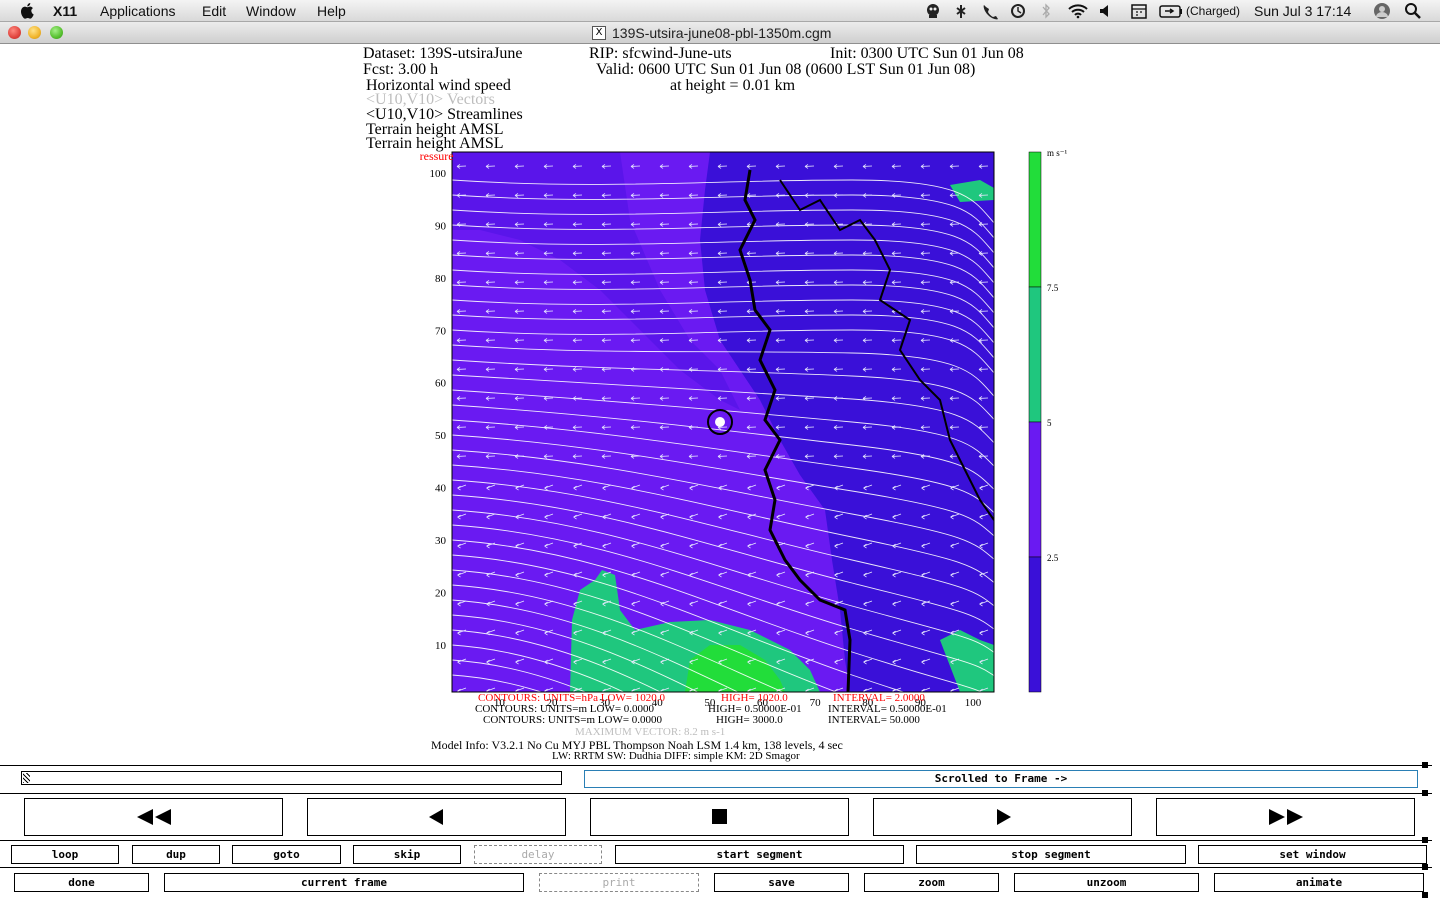  I want to click on menu-help: Help, so click(331, 11).